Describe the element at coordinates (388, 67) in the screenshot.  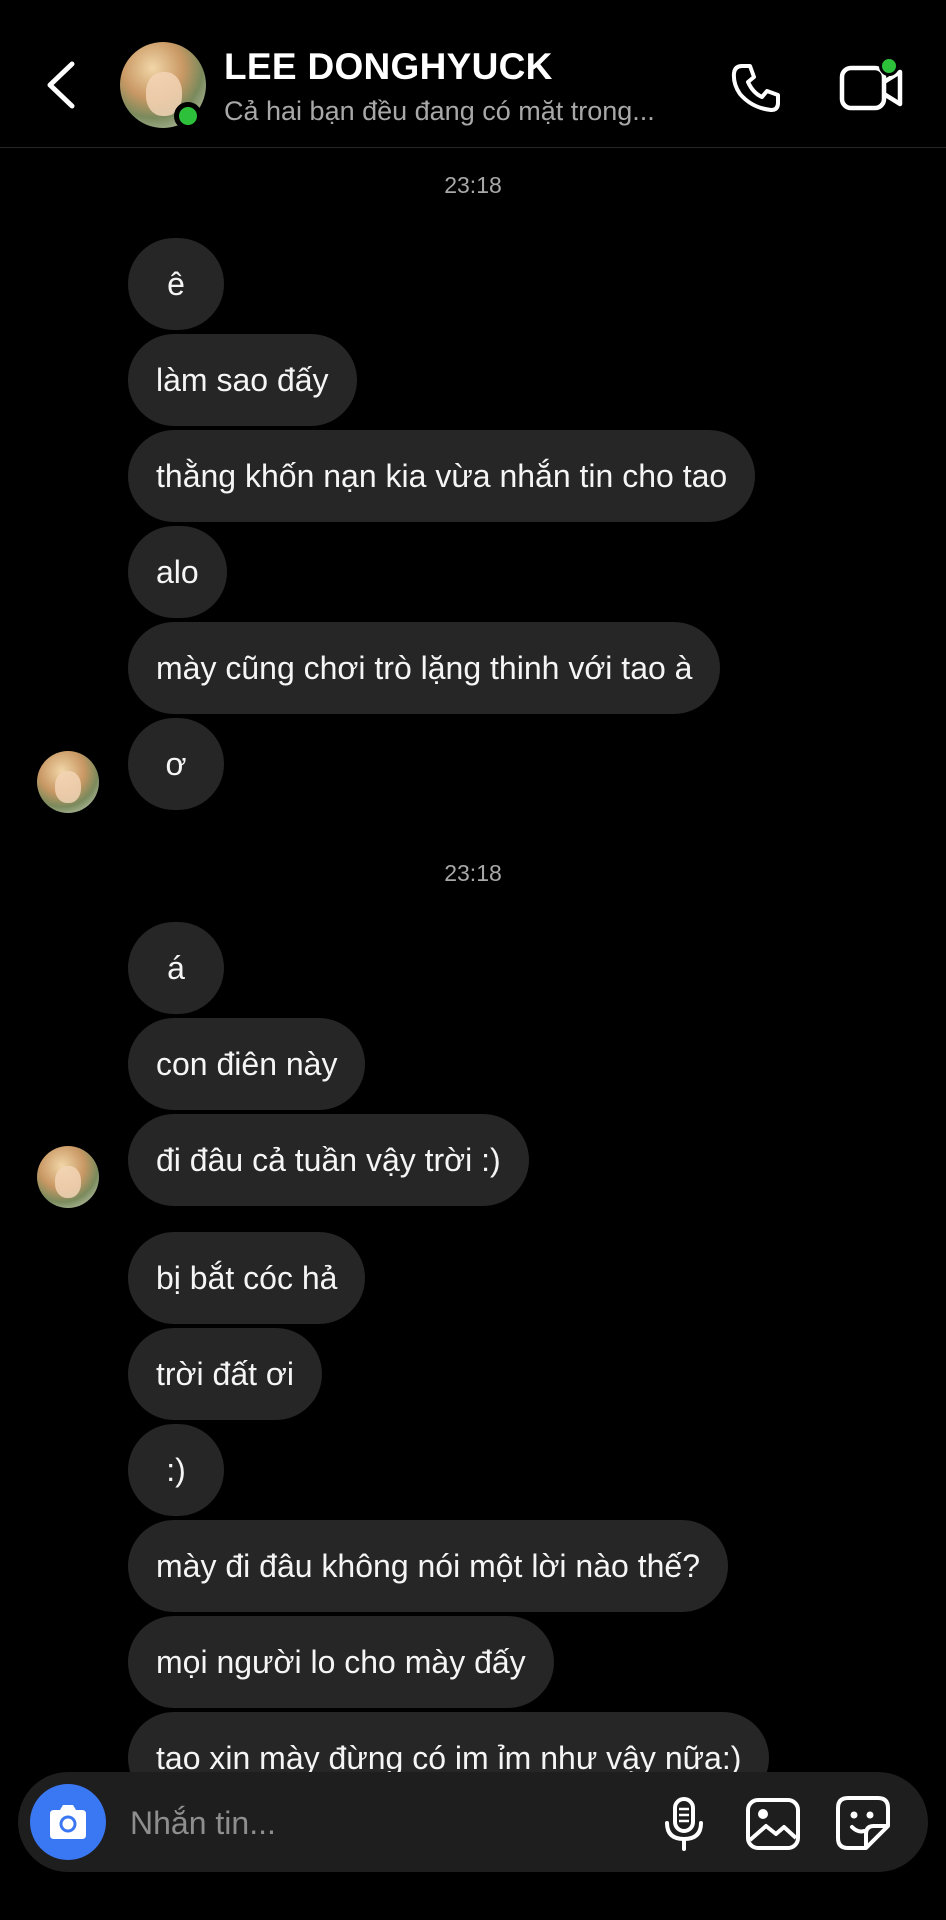
I see `contact-name: LEE DONGHYUCK` at that location.